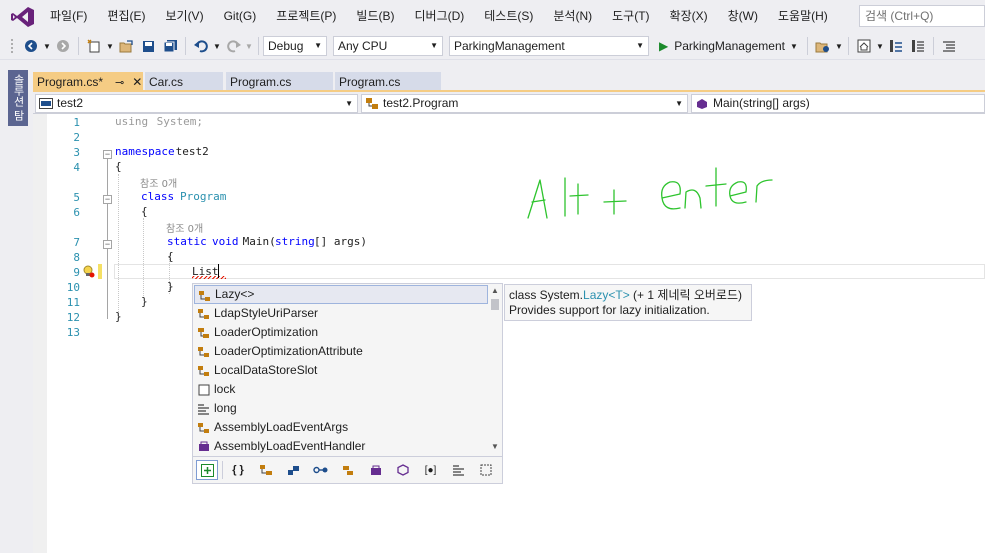  I want to click on comment-lines-icon, so click(949, 46).